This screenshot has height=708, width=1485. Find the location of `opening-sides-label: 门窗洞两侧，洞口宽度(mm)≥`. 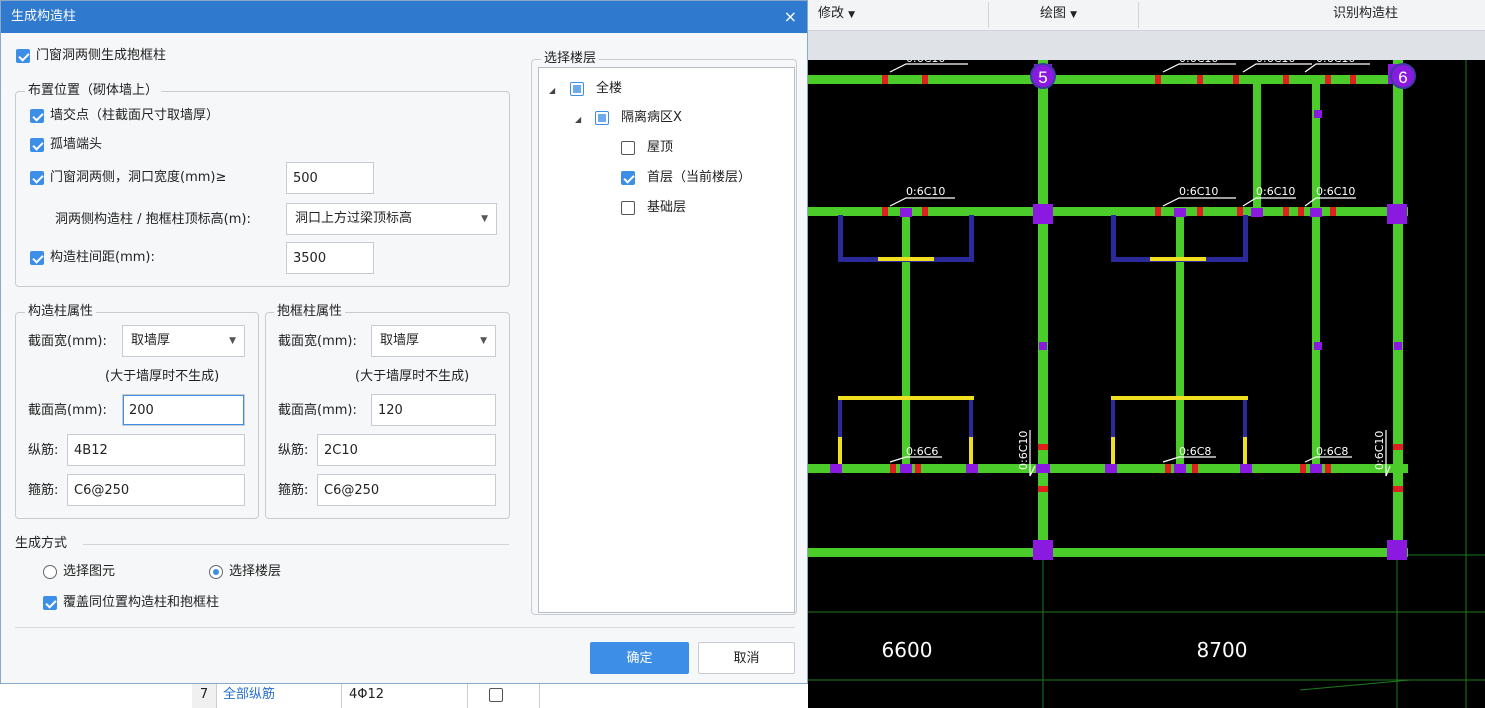

opening-sides-label: 门窗洞两侧，洞口宽度(mm)≥ is located at coordinates (138, 177).